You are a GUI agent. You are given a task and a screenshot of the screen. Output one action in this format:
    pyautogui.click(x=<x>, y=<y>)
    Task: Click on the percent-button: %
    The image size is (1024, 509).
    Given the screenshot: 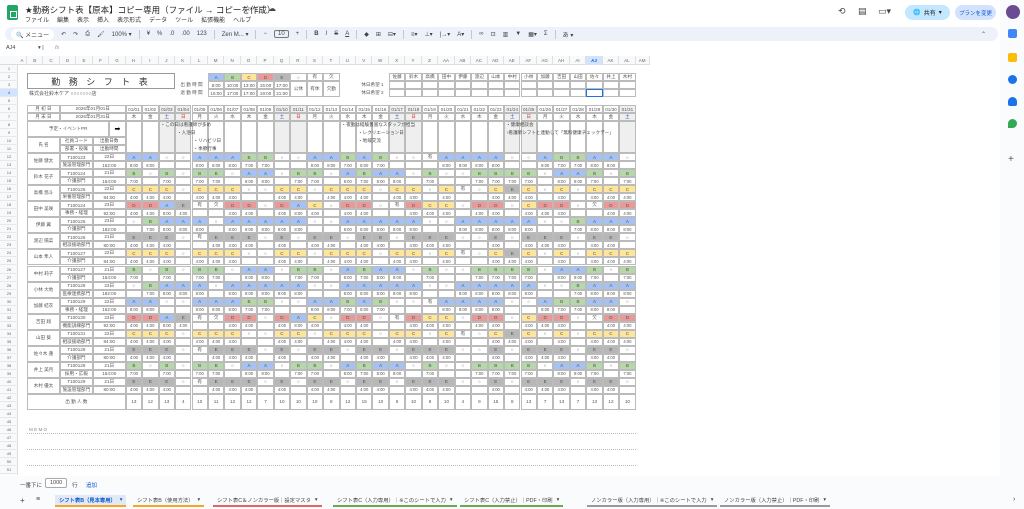 What is the action you would take?
    pyautogui.click(x=159, y=34)
    